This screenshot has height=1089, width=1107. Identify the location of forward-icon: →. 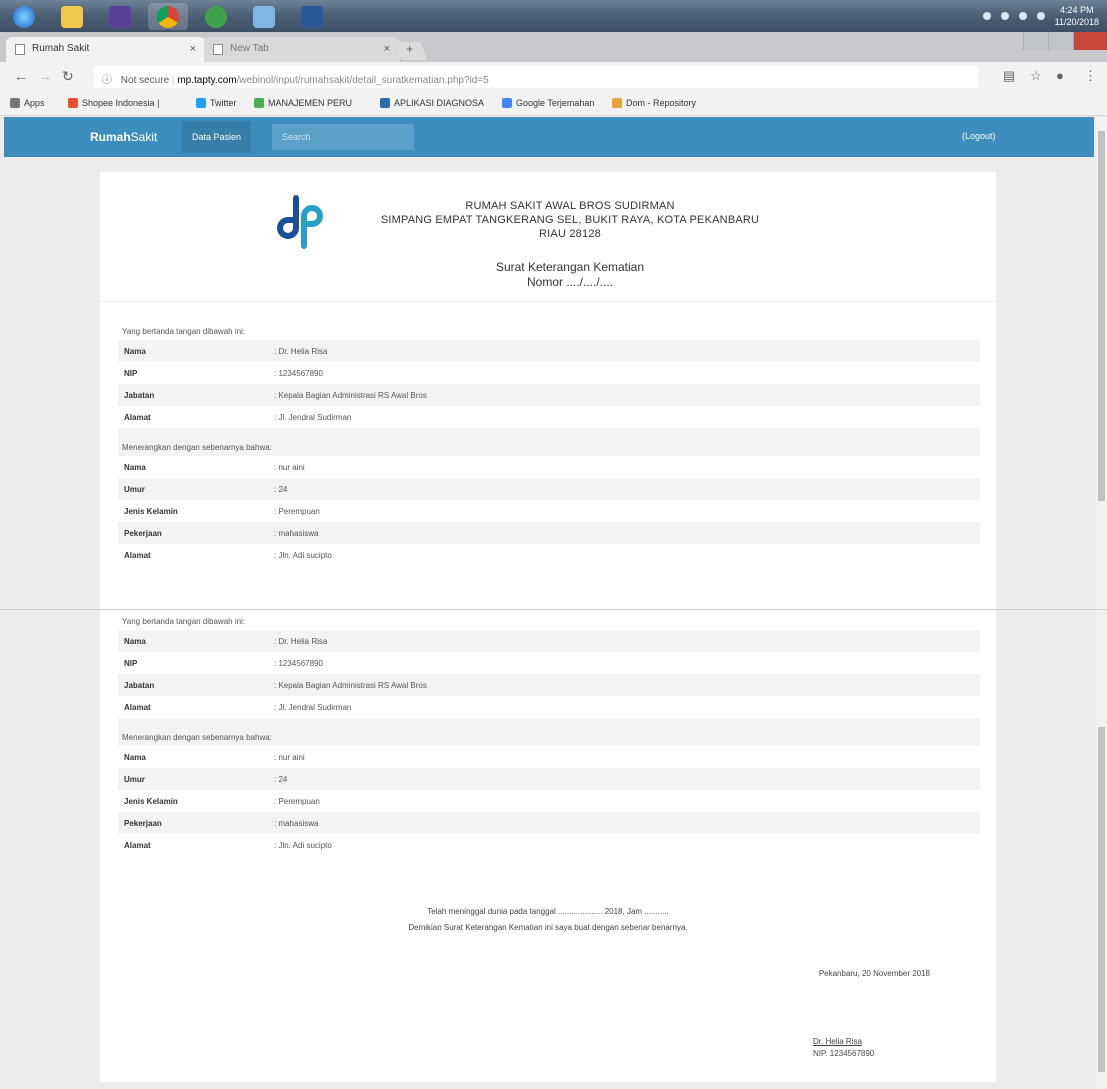
(45, 76).